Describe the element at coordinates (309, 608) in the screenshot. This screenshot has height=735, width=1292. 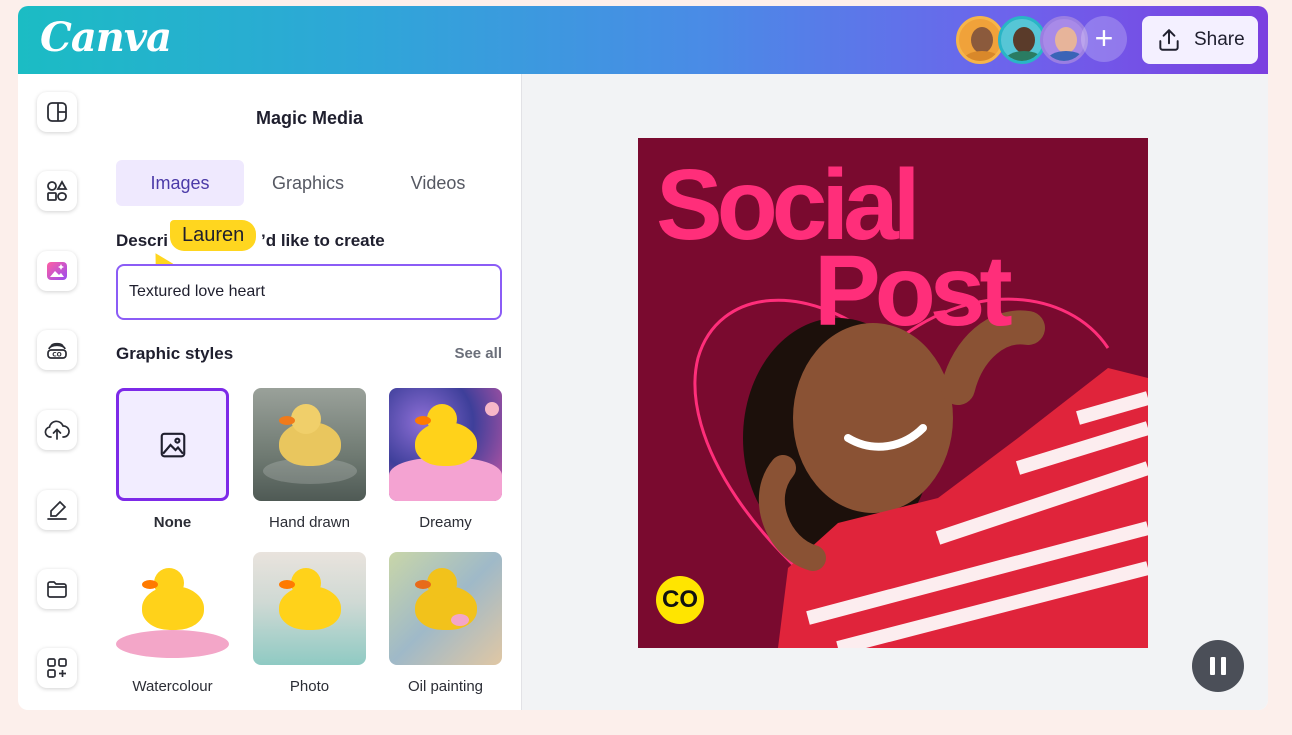
I see `style-thumb-photo` at that location.